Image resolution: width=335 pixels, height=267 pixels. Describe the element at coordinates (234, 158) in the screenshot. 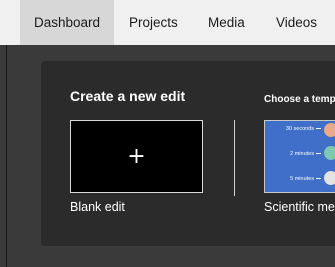

I see `section-divider` at that location.